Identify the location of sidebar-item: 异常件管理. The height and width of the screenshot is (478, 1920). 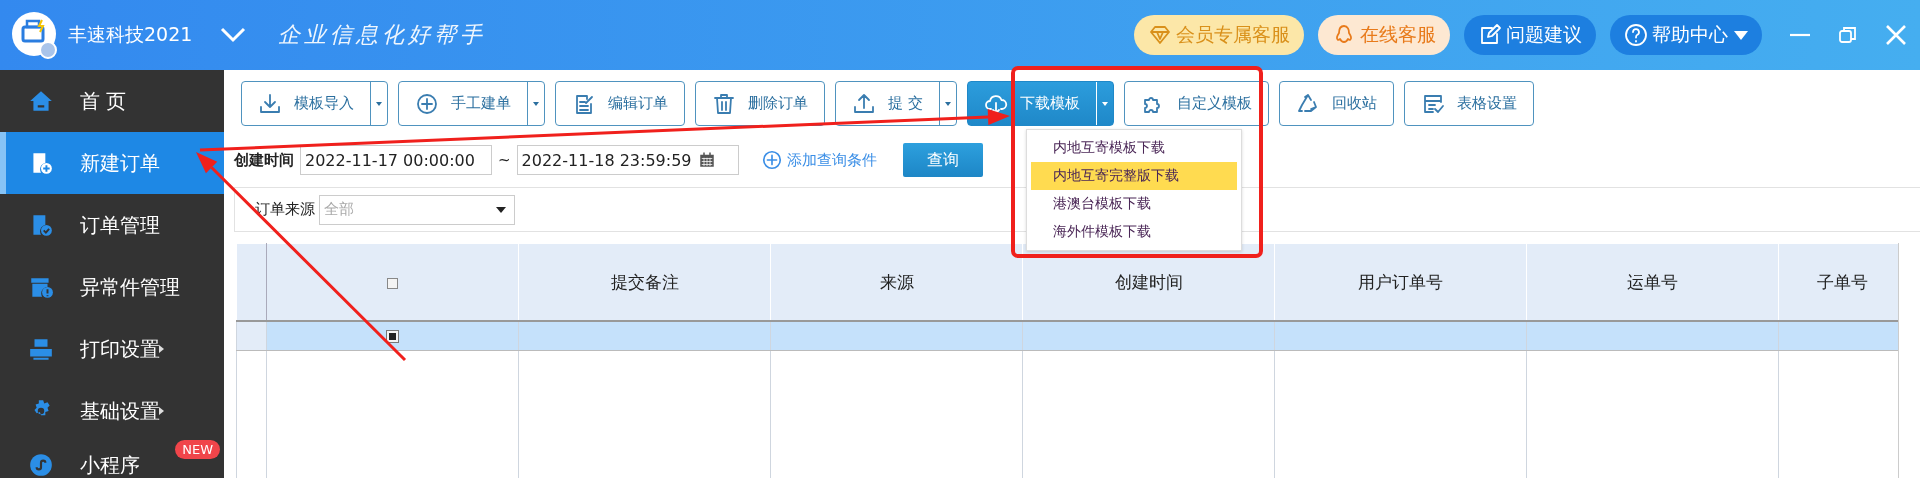
(112, 287).